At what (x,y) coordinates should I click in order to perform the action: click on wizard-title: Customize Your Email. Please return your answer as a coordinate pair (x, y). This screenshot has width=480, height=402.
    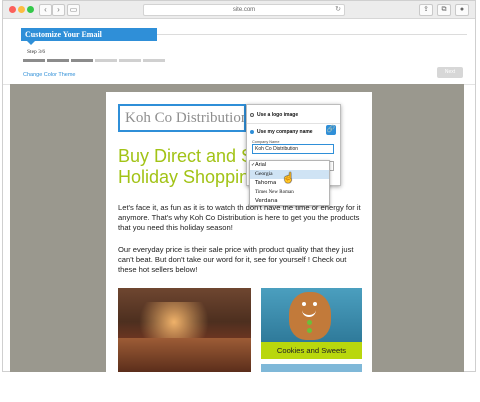
    Looking at the image, I should click on (89, 34).